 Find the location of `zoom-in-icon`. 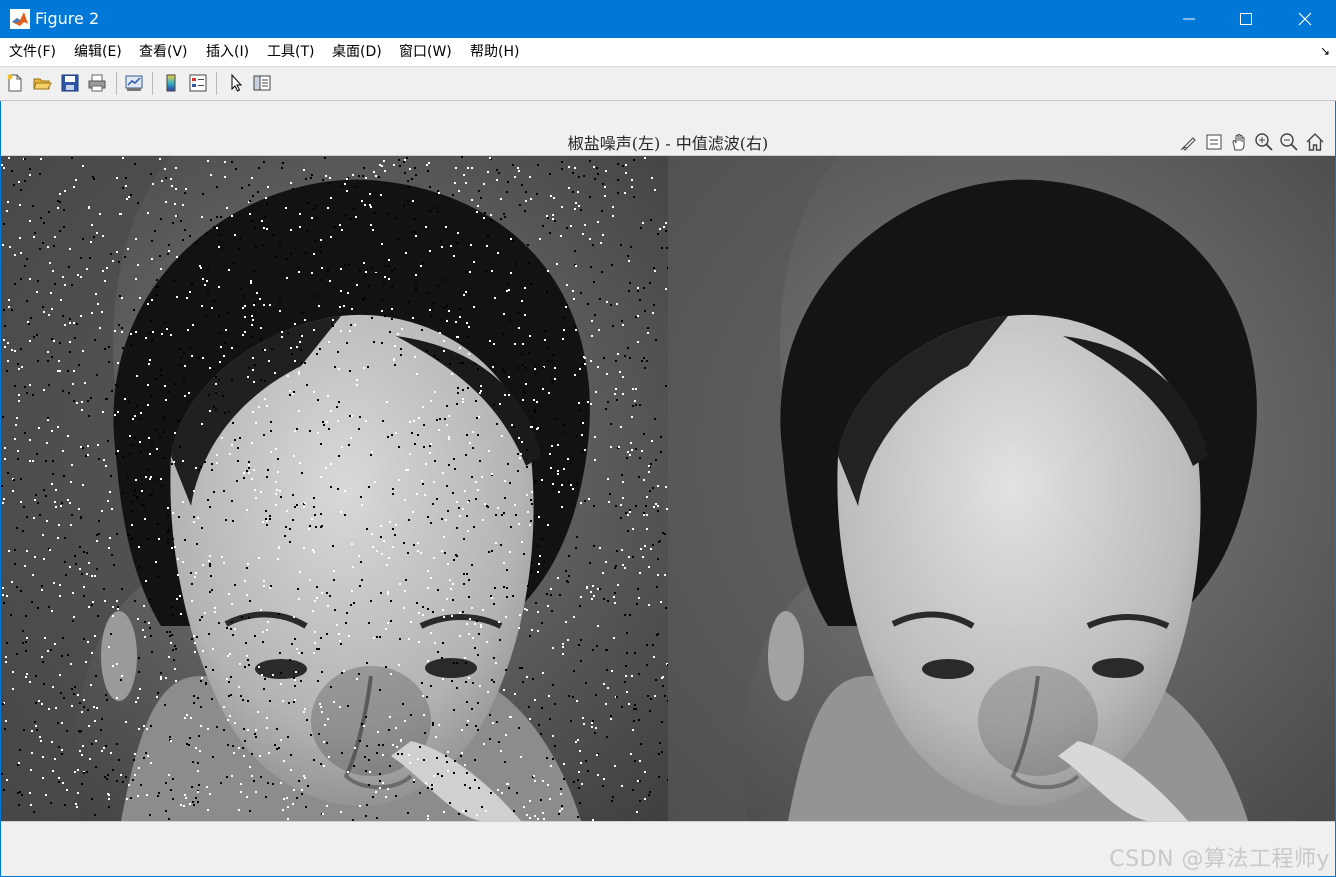

zoom-in-icon is located at coordinates (1264, 142).